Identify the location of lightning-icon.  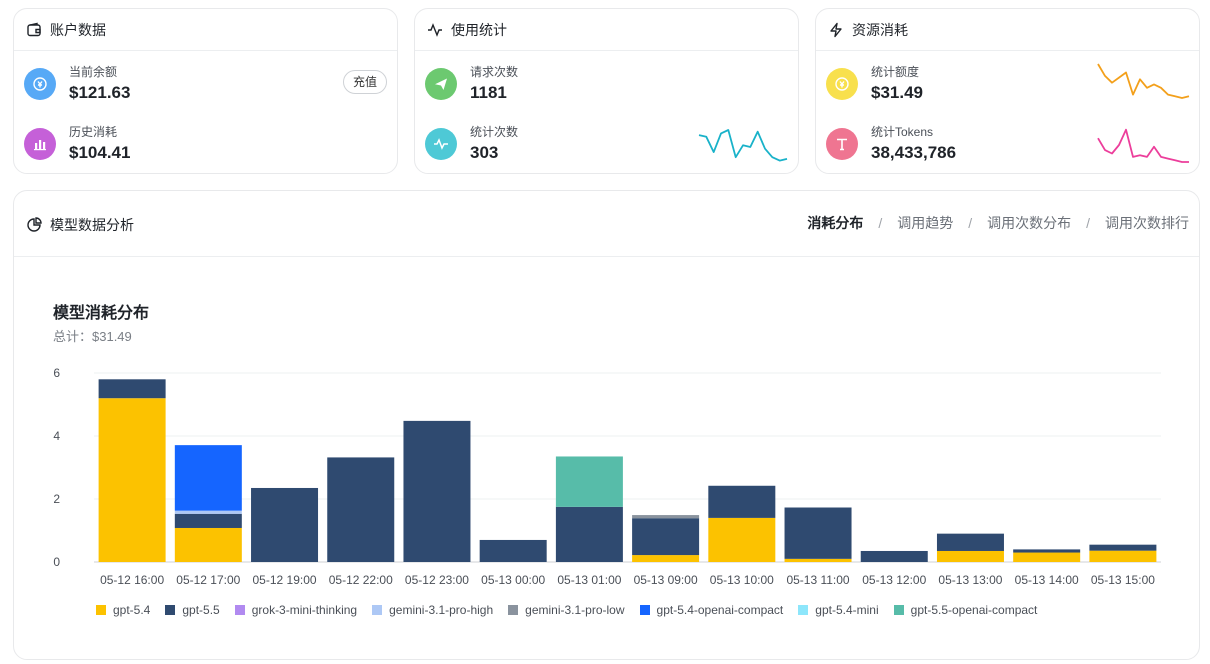
(836, 29).